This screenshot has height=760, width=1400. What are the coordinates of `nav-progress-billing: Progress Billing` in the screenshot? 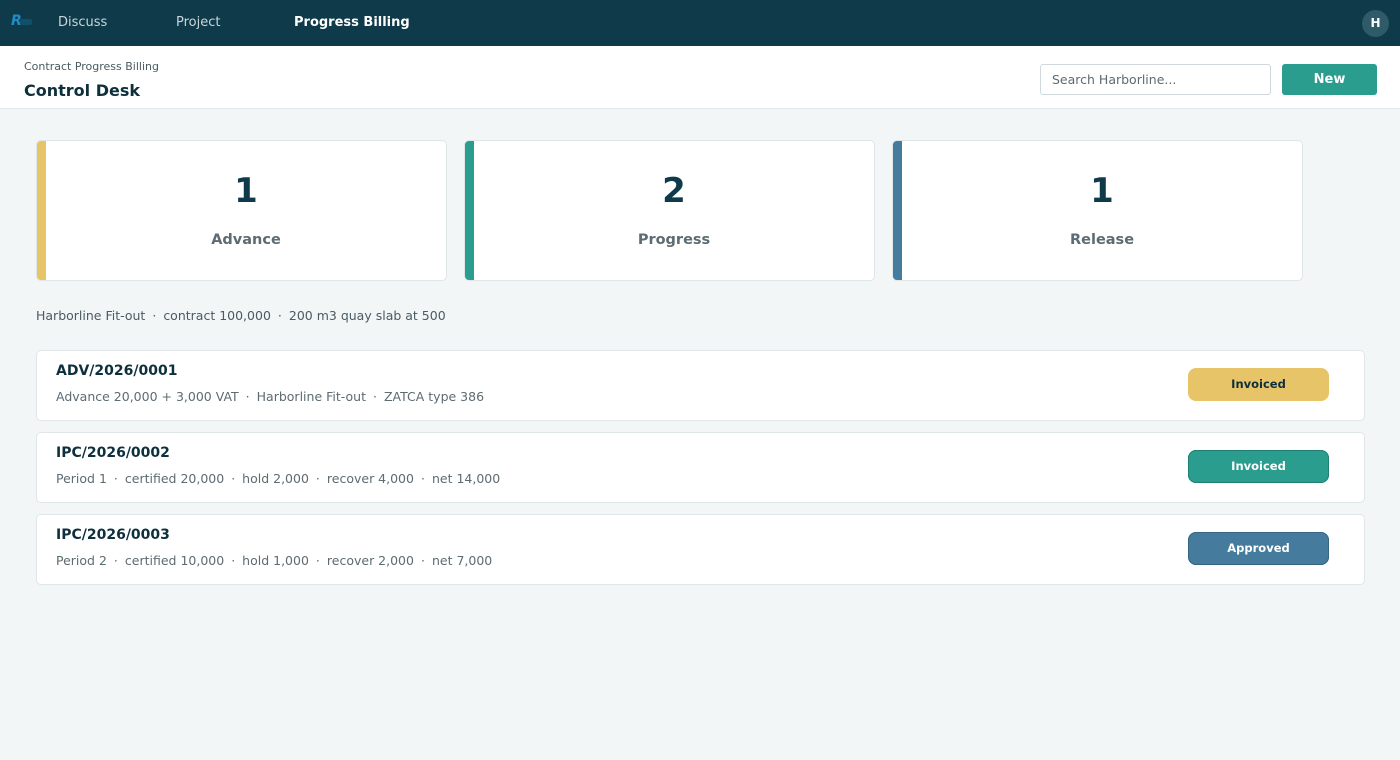 It's located at (352, 23).